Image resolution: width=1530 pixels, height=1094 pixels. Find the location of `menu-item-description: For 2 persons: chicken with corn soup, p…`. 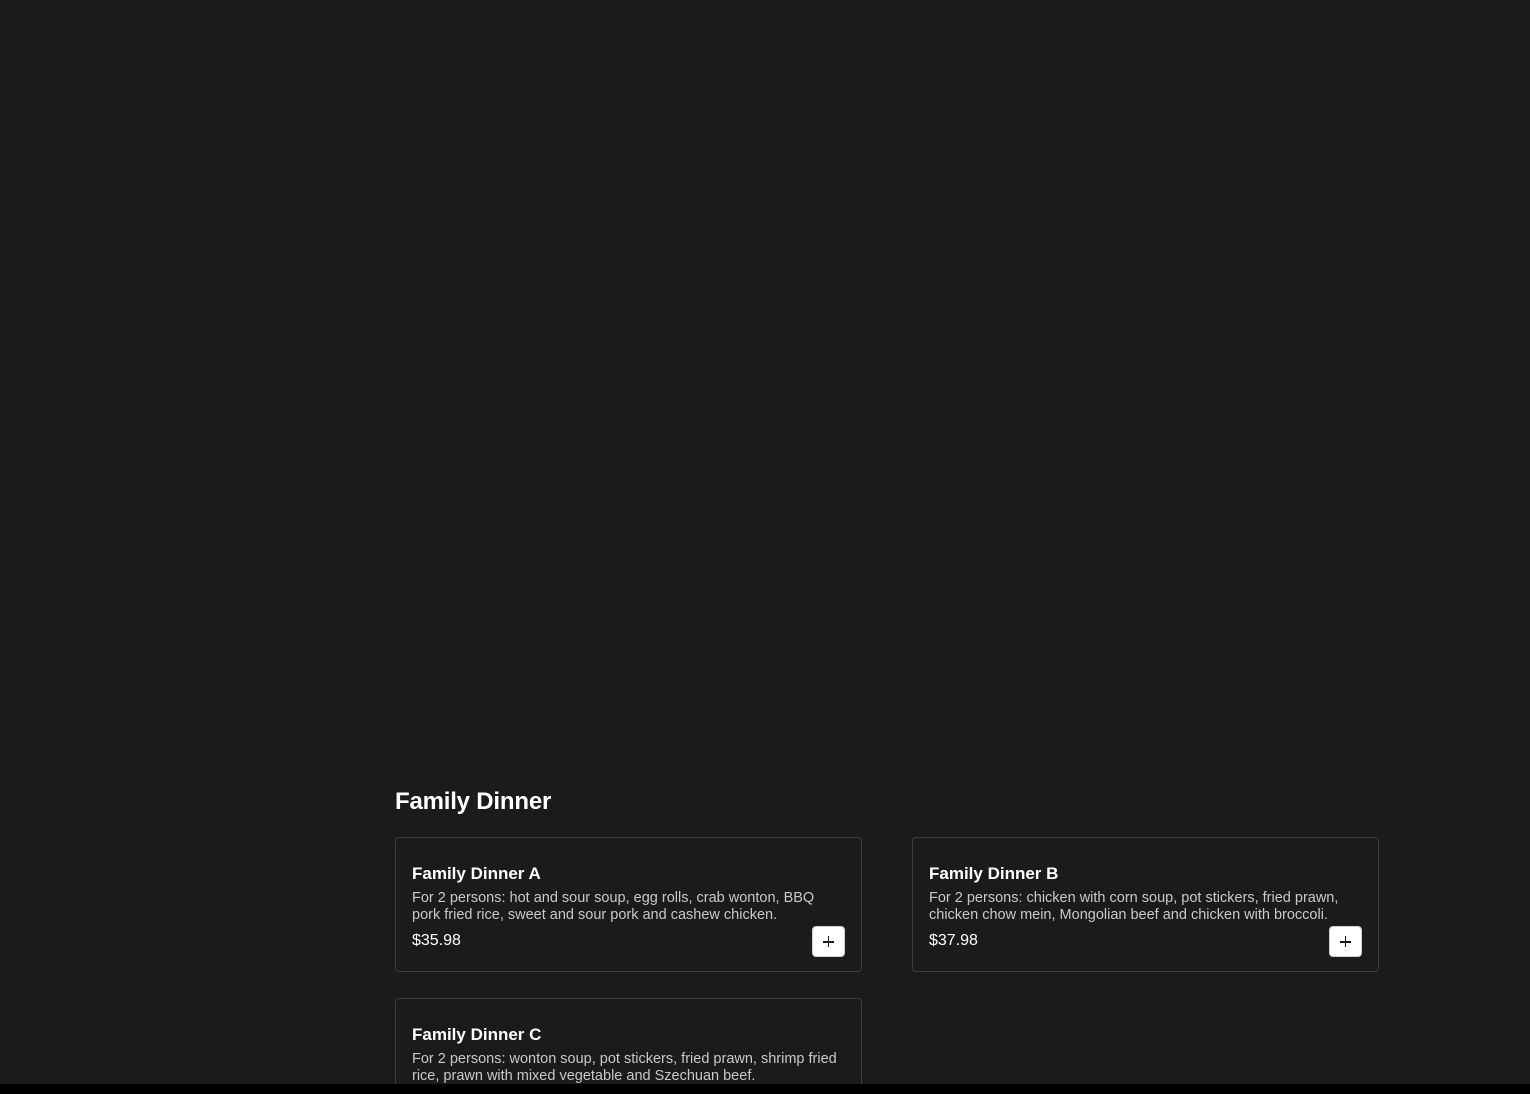

menu-item-description: For 2 persons: chicken with corn soup, p… is located at coordinates (1134, 906).